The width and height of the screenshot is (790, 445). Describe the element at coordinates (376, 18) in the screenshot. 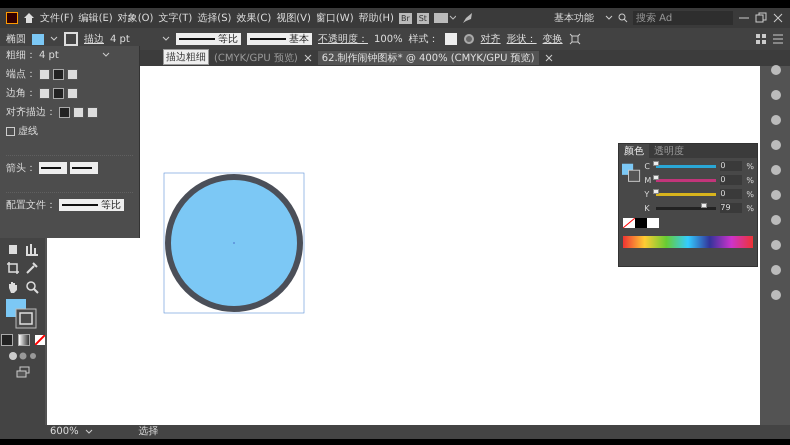

I see `menu-item: 帮助(H)` at that location.